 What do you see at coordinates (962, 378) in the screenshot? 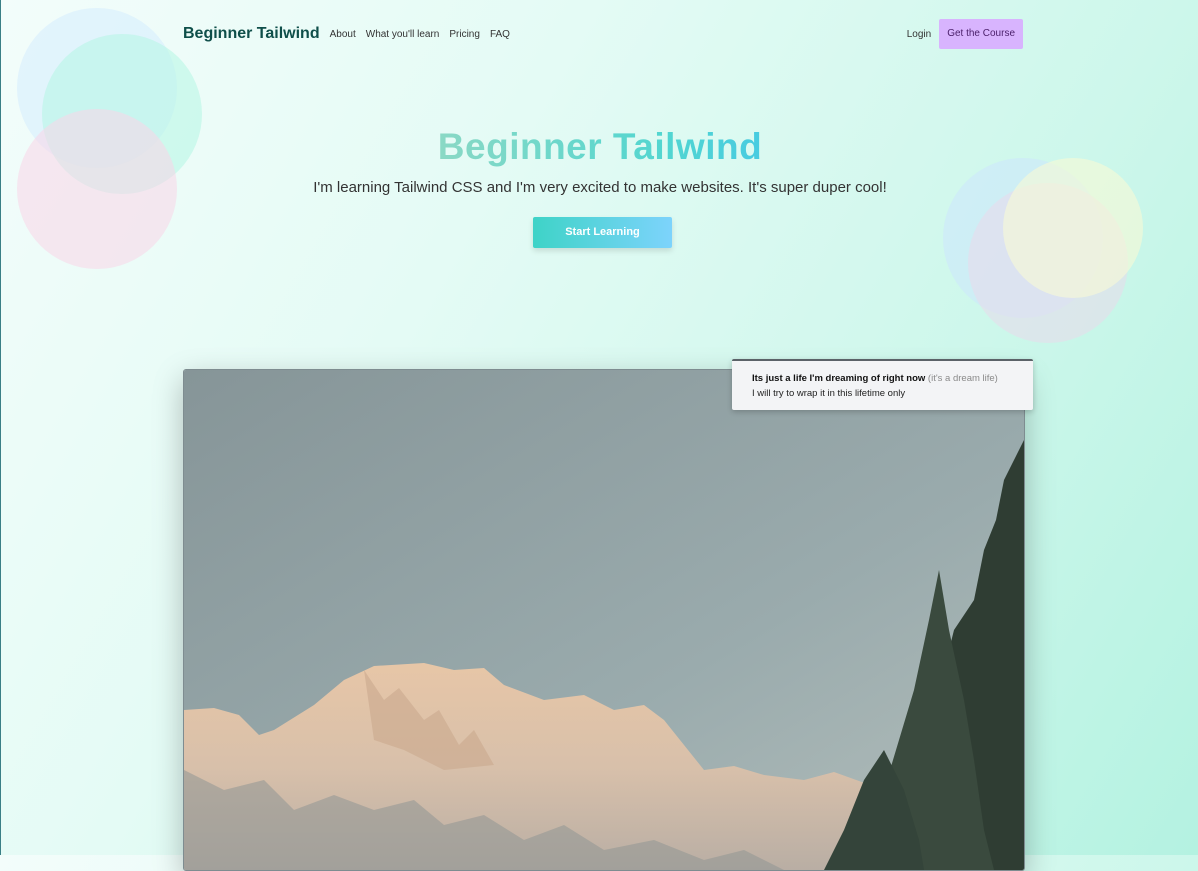
I see `tooltip-note: (it's a dream life)` at bounding box center [962, 378].